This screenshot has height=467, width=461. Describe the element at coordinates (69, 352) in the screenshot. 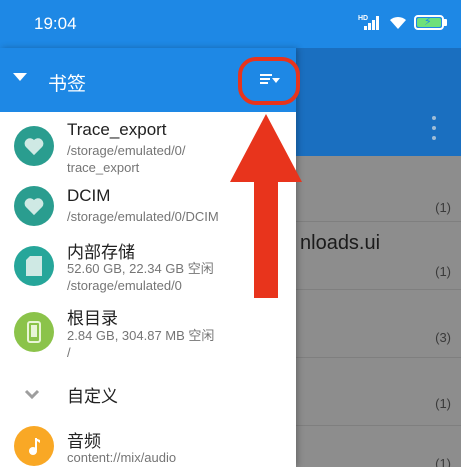

I see `bookmark-path: /` at that location.